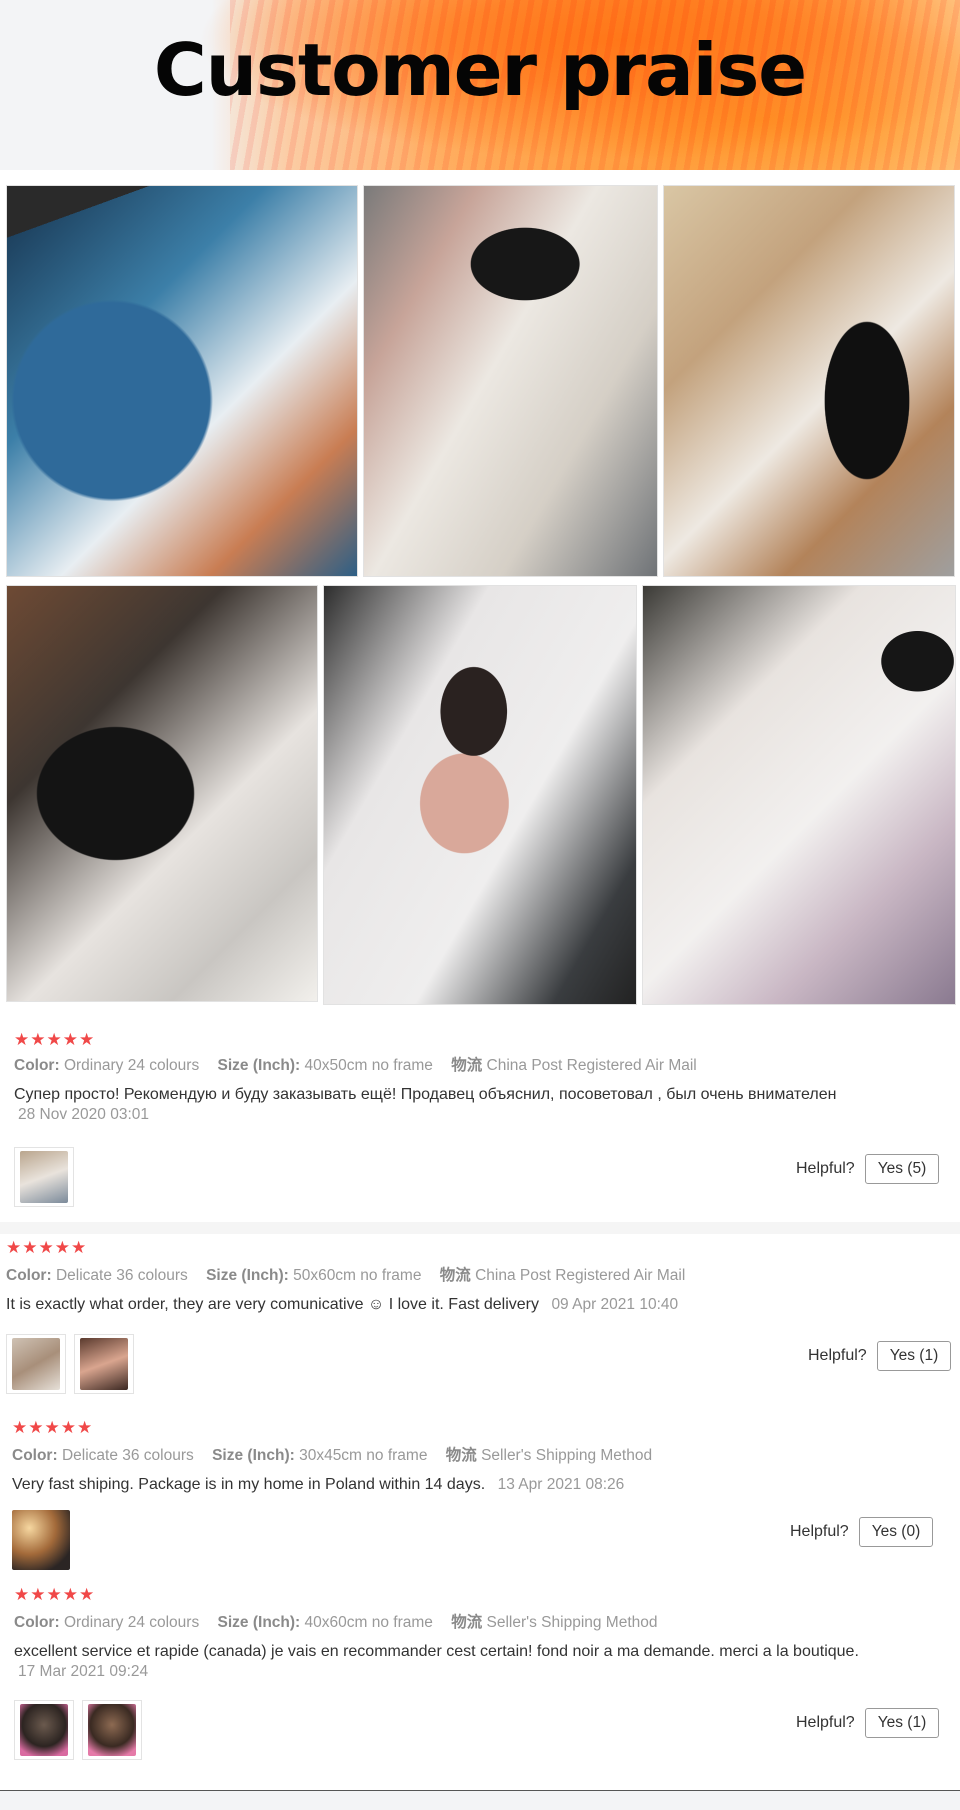 This screenshot has width=960, height=1810. I want to click on review-date: 09 Apr 2021 10:40, so click(615, 1304).